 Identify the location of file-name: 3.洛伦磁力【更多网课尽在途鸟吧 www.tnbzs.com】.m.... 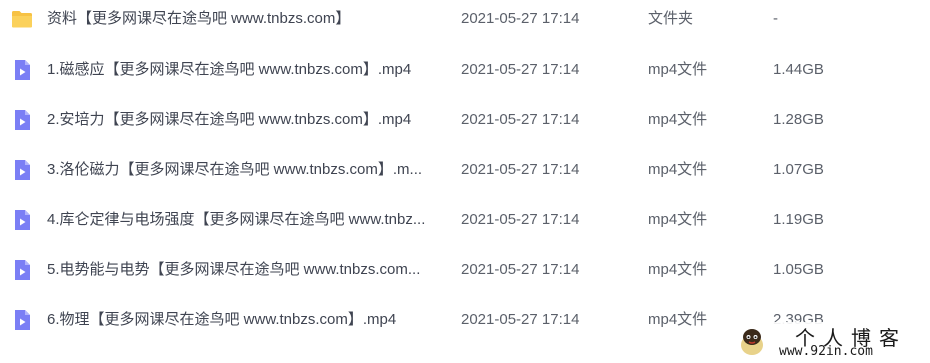
(243, 170).